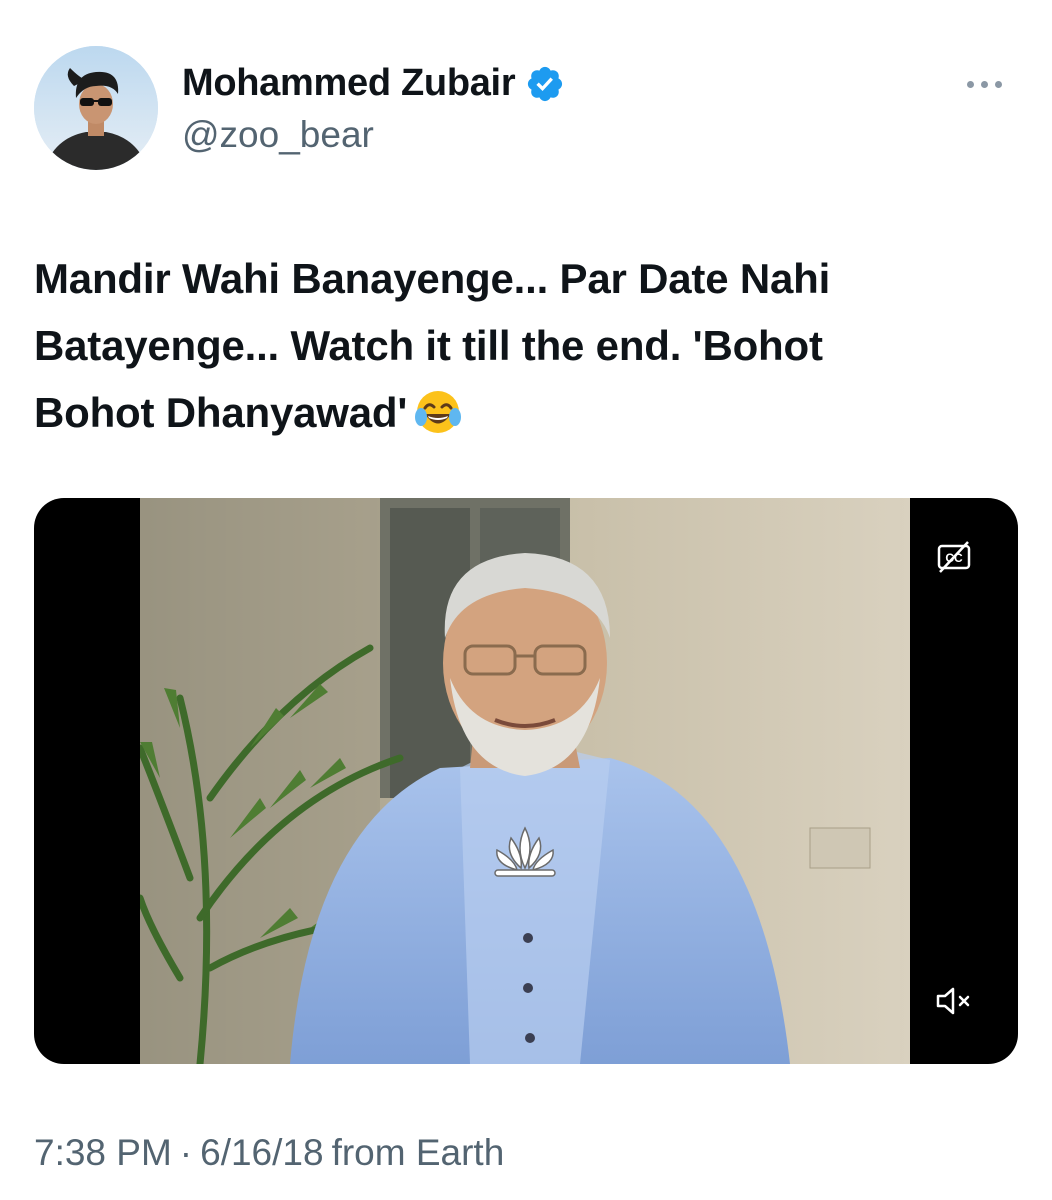 The image size is (1052, 1200). I want to click on face-with-tears-of-joy-icon, so click(438, 412).